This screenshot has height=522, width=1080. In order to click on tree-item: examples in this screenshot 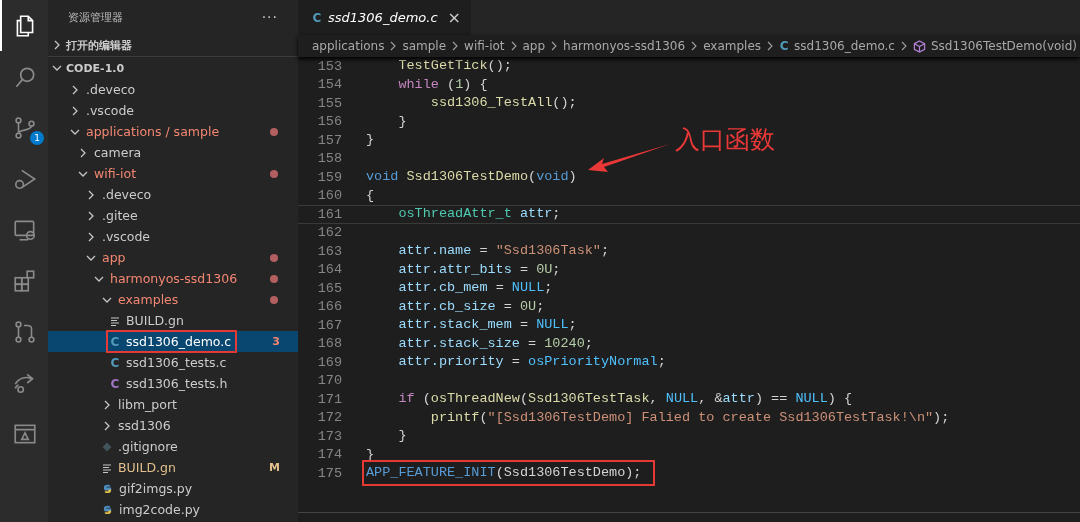, I will do `click(173, 299)`.